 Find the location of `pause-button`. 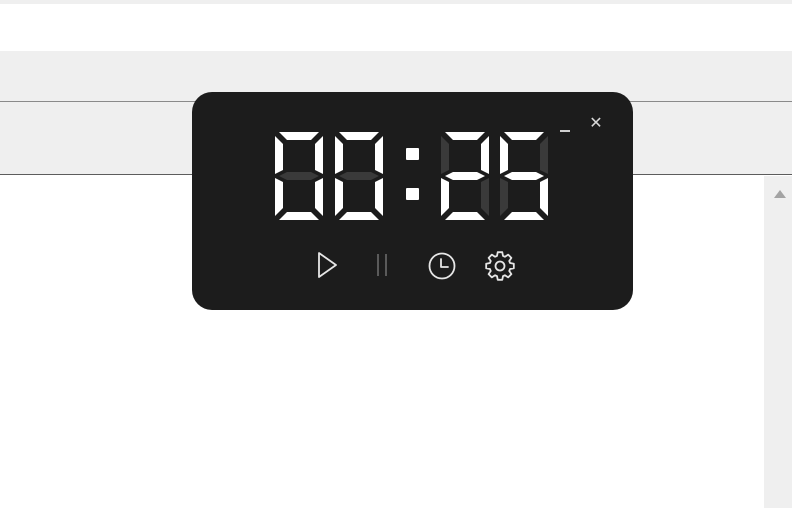

pause-button is located at coordinates (382, 266).